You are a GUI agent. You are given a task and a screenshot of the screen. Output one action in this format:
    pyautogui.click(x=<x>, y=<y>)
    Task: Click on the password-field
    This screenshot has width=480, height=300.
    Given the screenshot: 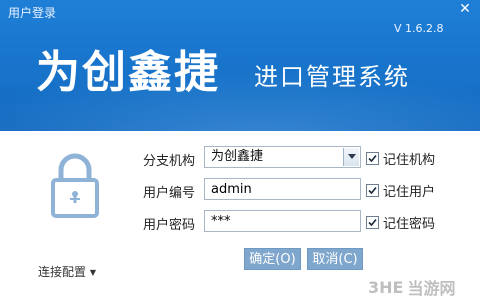 What is the action you would take?
    pyautogui.click(x=282, y=221)
    